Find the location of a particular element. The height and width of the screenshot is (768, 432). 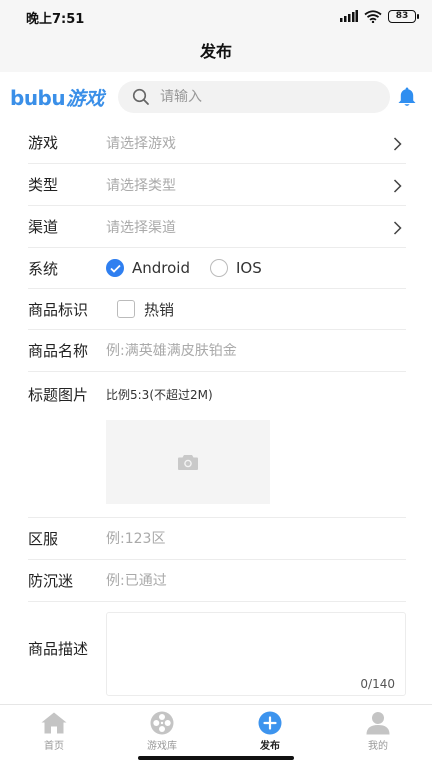

channel-row: 渠道 请选择渠道 is located at coordinates (217, 227).